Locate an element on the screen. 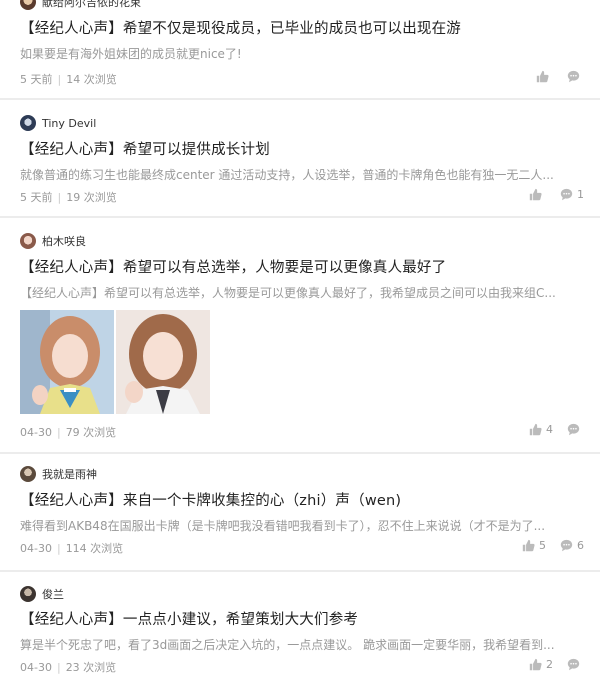  author-name: 俊兰 is located at coordinates (53, 594).